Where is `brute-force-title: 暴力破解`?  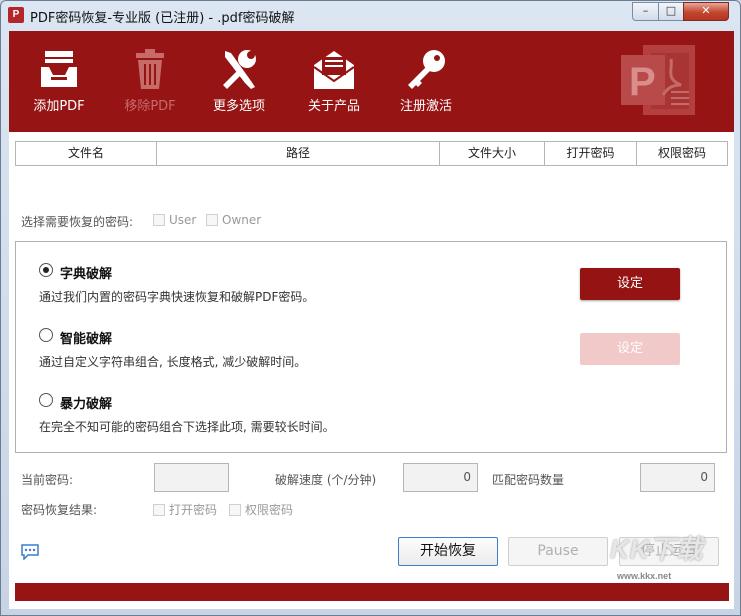
brute-force-title: 暴力破解 is located at coordinates (86, 404).